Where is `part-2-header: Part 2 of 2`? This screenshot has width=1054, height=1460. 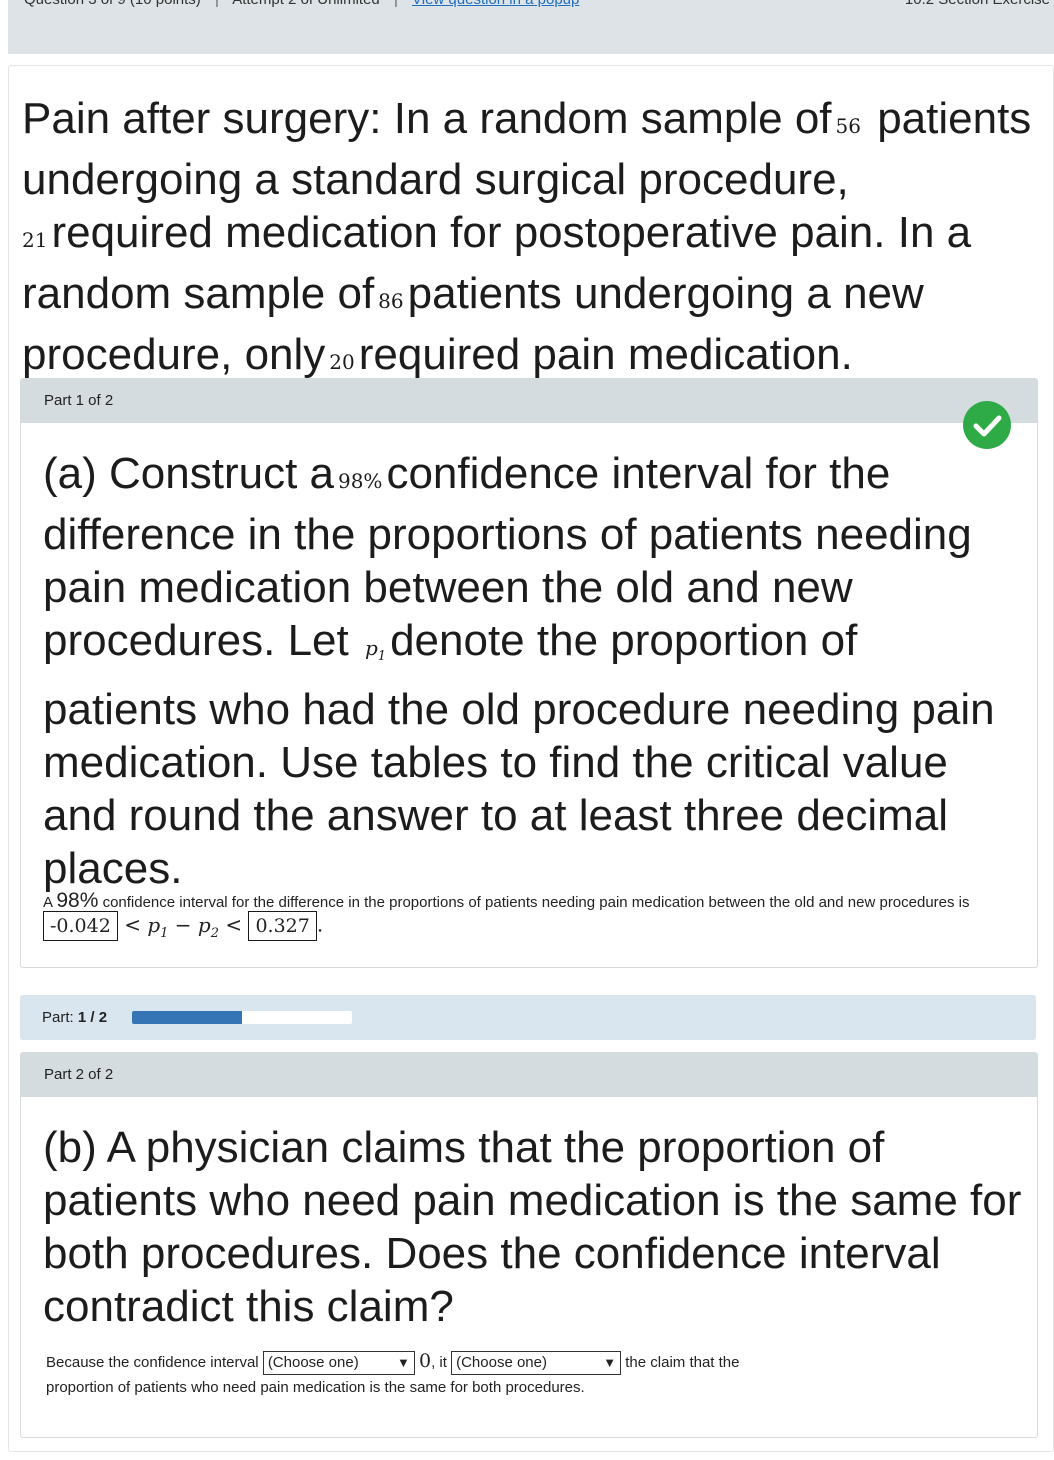
part-2-header: Part 2 of 2 is located at coordinates (529, 1075).